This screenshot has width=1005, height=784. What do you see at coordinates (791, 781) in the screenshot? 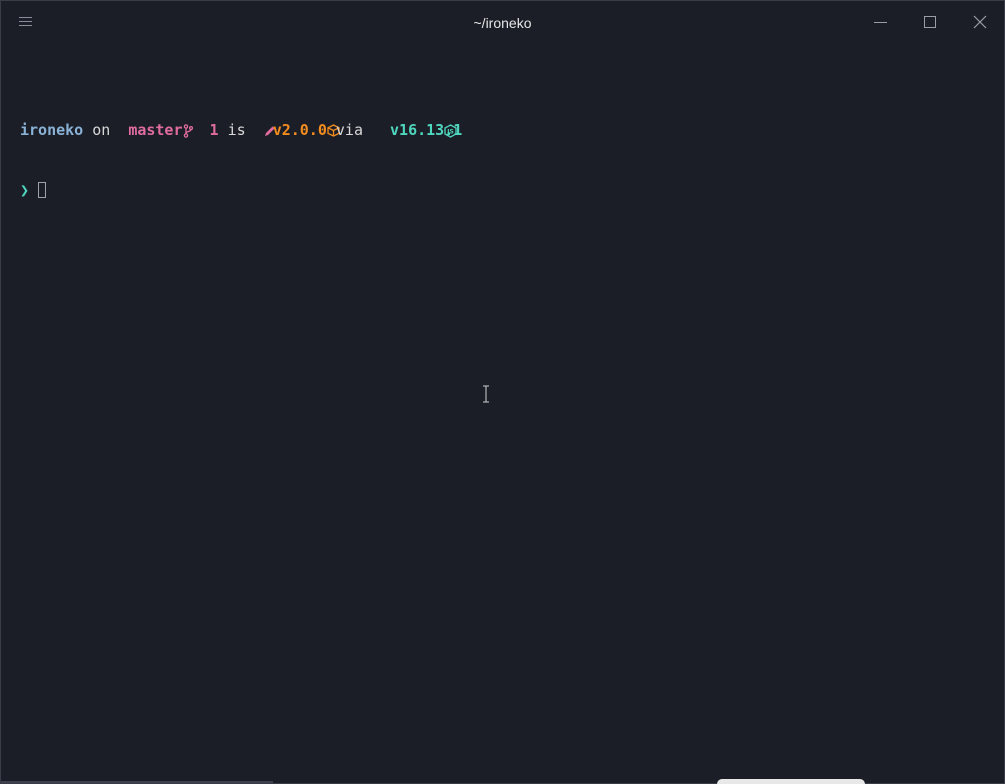
I see `taskbar-peek` at bounding box center [791, 781].